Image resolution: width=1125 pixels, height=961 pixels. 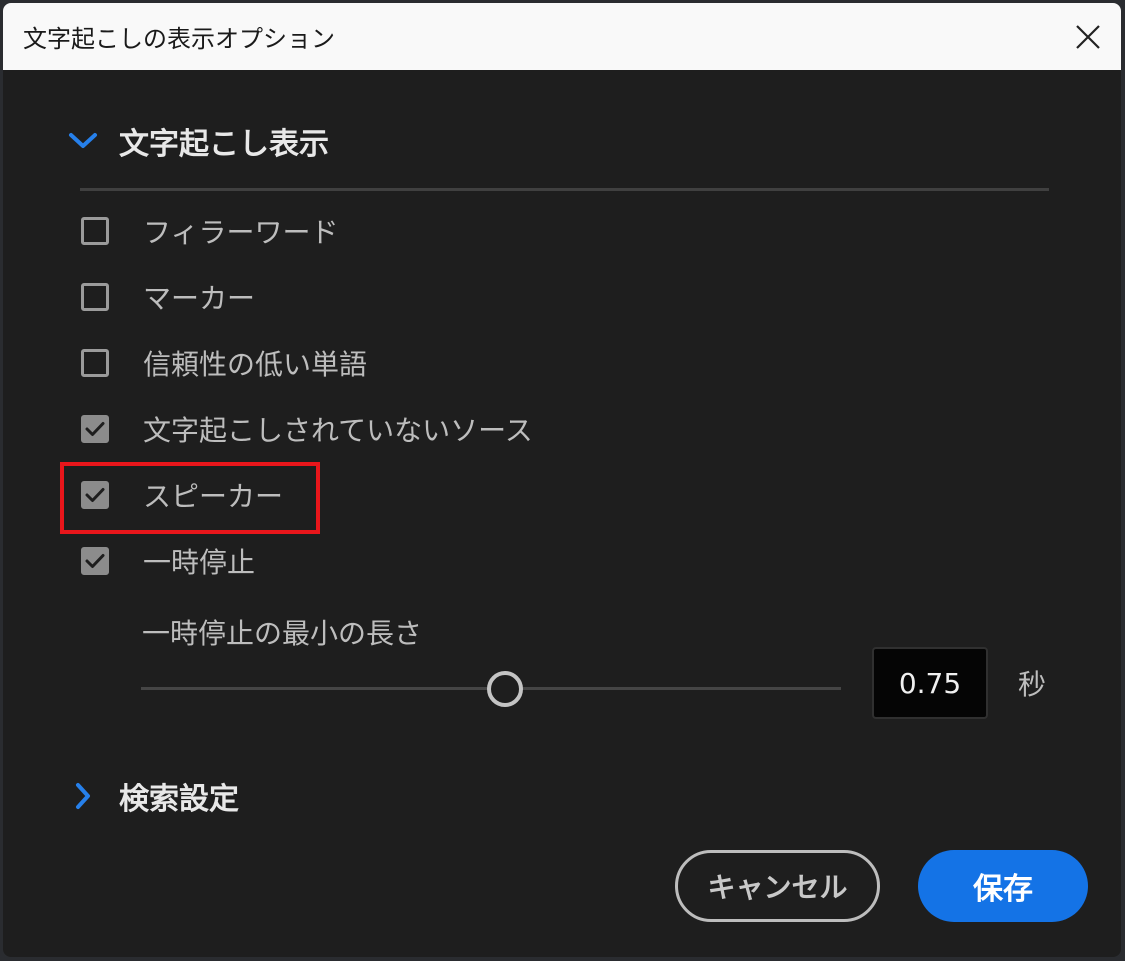 I want to click on option-untranscribed-sources: 文字起こしされていないソース, so click(x=307, y=429).